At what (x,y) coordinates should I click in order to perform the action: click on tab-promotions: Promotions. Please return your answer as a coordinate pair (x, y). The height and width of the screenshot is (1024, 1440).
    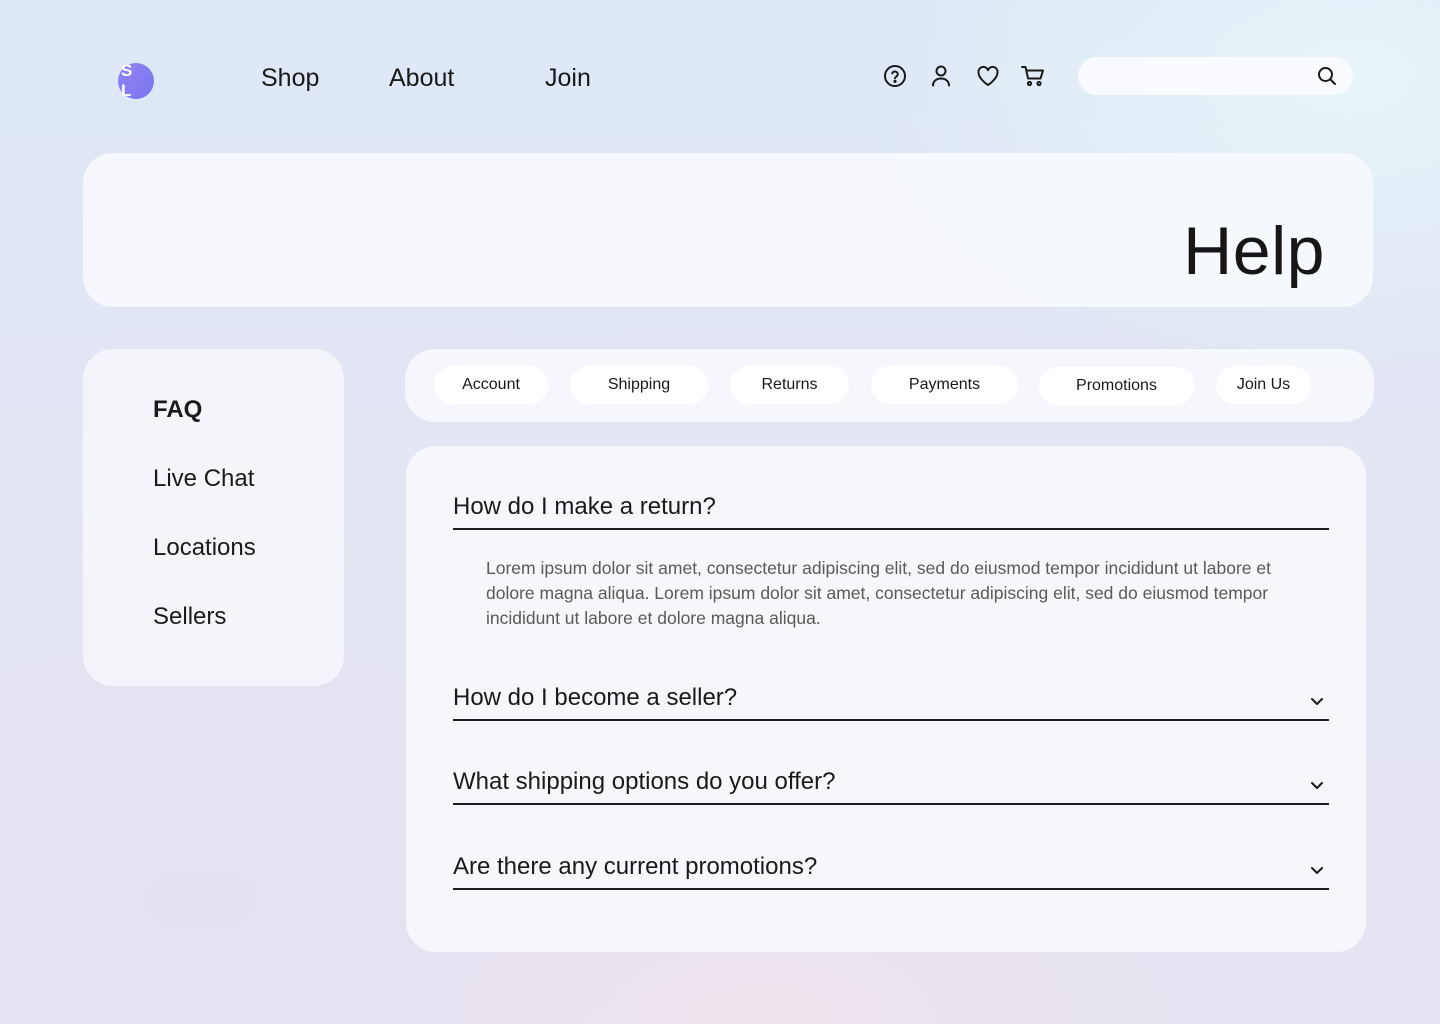
    Looking at the image, I should click on (1116, 386).